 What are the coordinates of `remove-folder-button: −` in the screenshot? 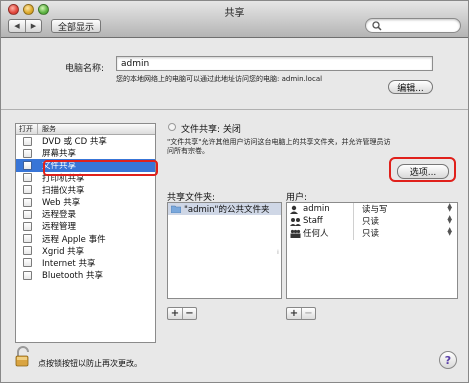 It's located at (189, 313).